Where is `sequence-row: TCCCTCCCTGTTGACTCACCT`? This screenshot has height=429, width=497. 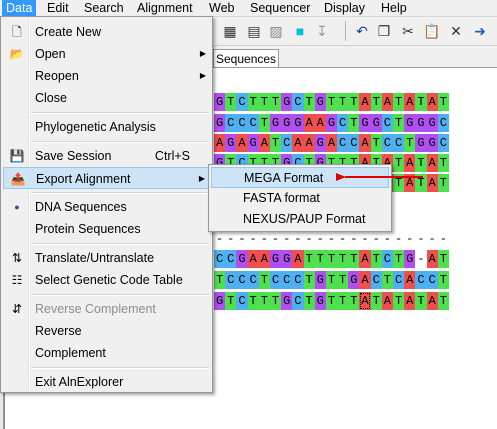
sequence-row: TCCCTCCCTGTTGACTCACCT is located at coordinates (331, 280).